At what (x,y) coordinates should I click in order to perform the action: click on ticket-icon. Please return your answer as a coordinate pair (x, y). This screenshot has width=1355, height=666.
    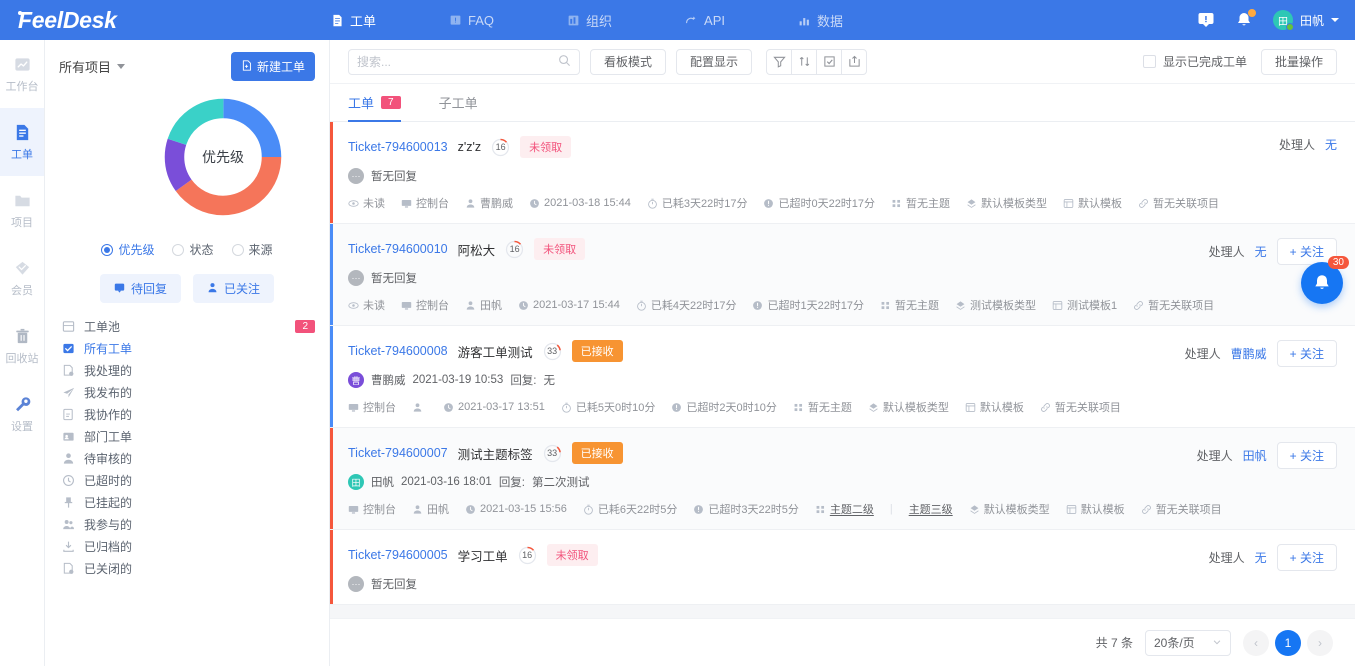
    Looking at the image, I should click on (22, 132).